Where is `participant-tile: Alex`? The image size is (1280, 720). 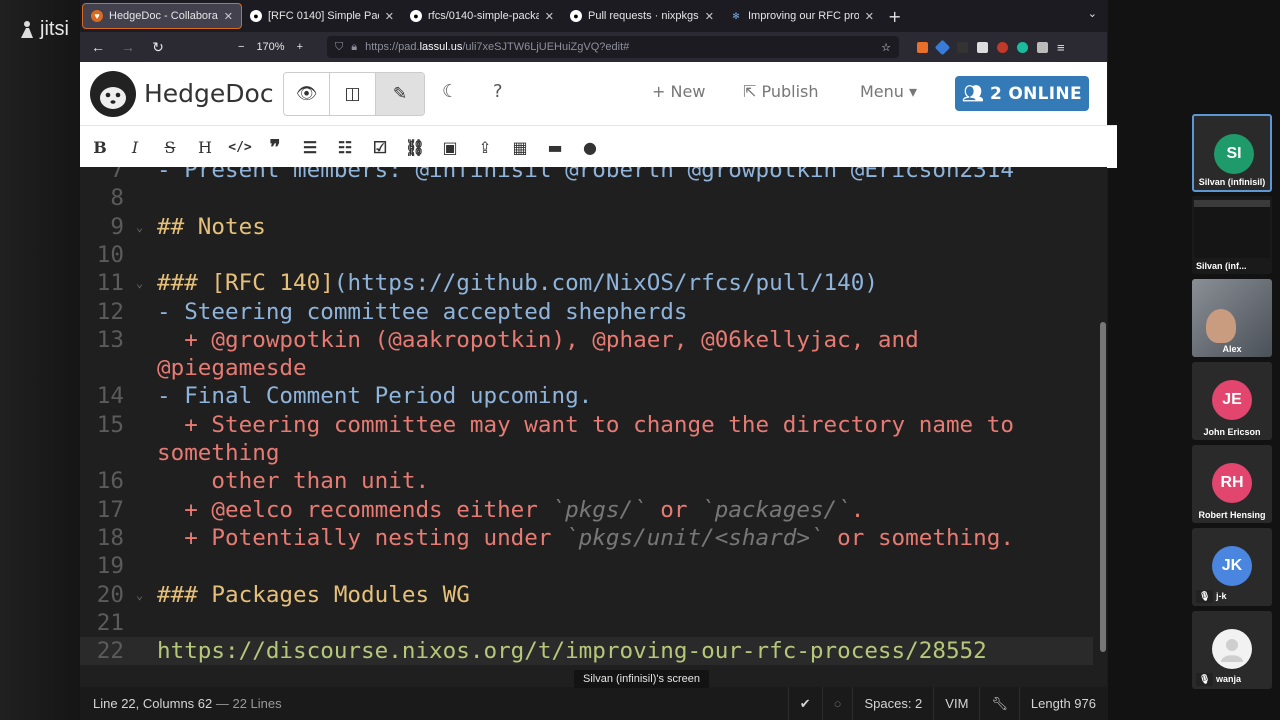 participant-tile: Alex is located at coordinates (1232, 318).